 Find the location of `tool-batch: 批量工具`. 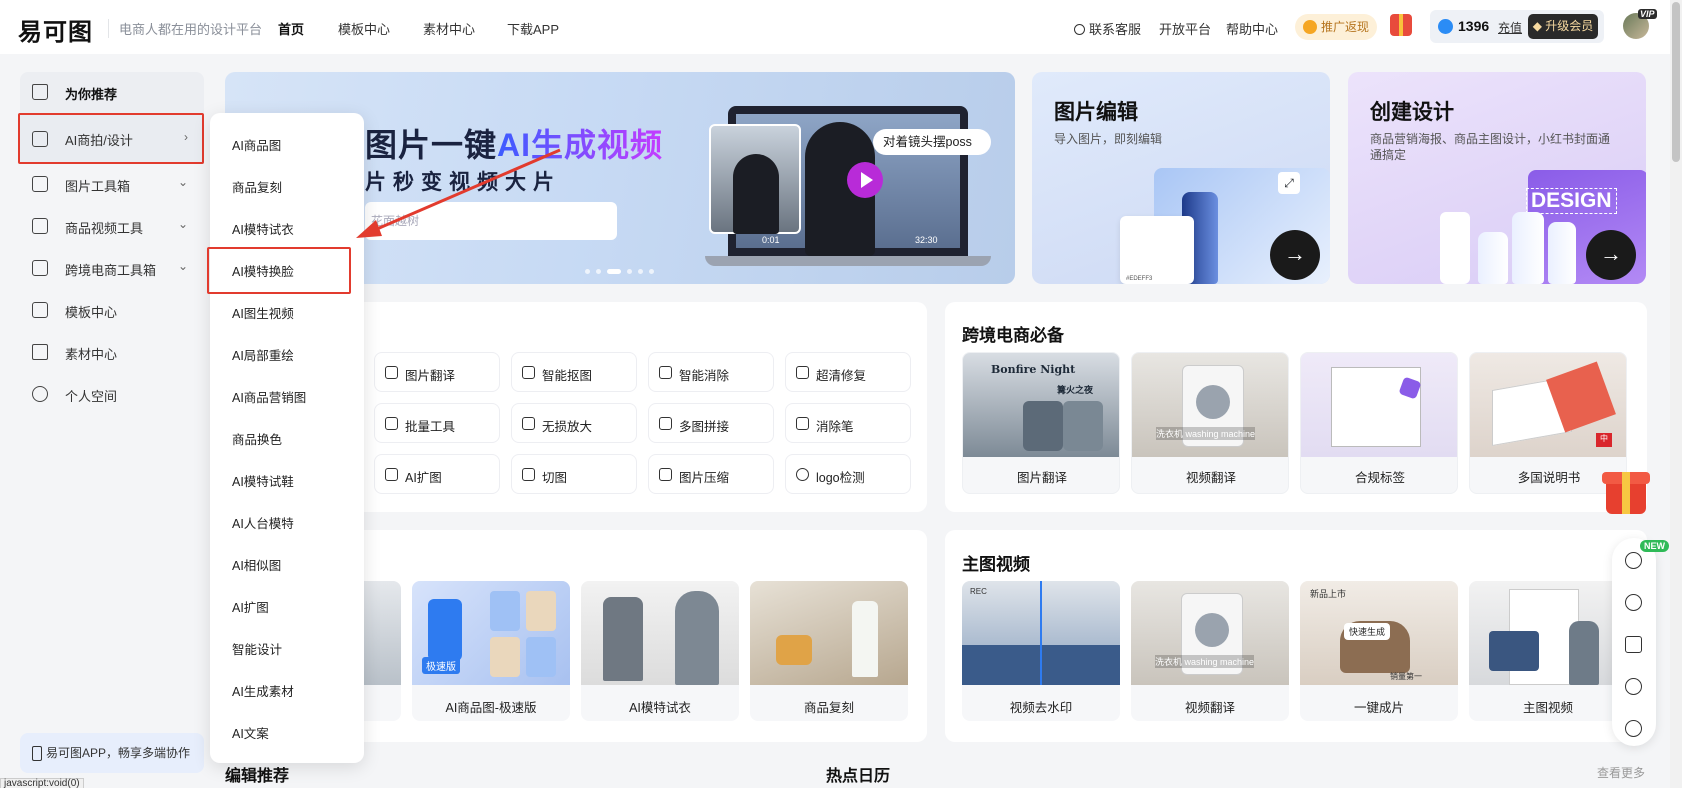

tool-batch: 批量工具 is located at coordinates (437, 423).